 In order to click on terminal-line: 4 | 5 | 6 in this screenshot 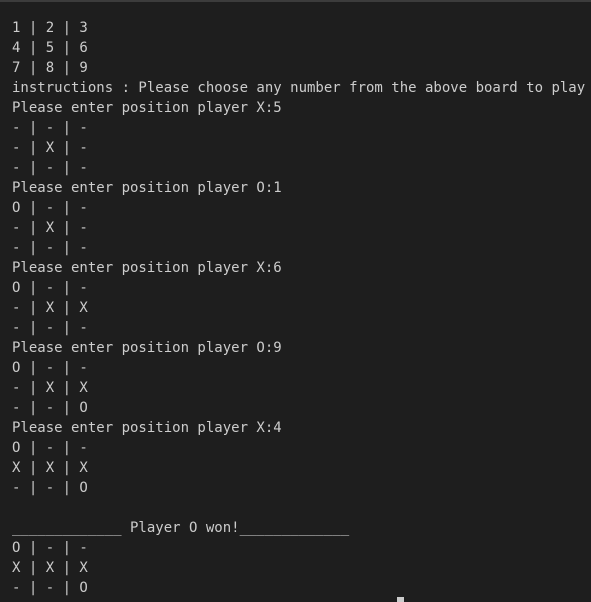, I will do `click(50, 48)`.